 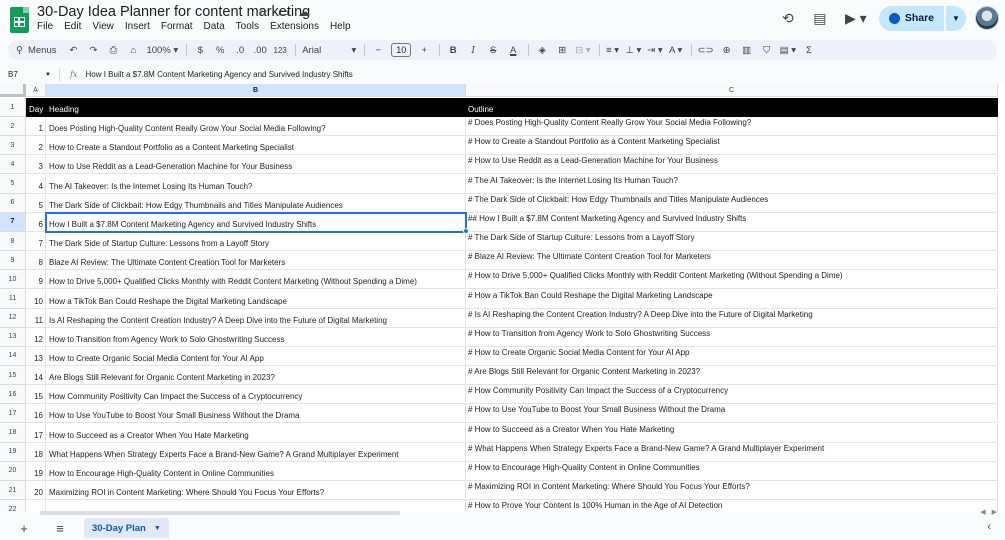 I want to click on header-day: Day, so click(x=36, y=107).